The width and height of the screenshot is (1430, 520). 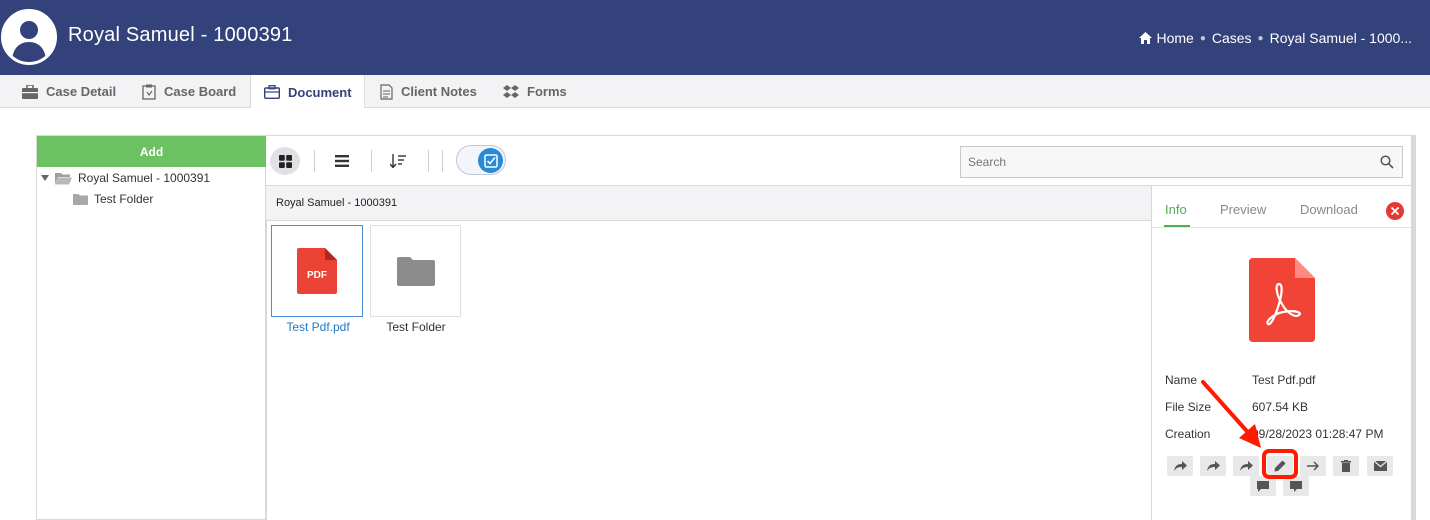 I want to click on close-panel-button, so click(x=1395, y=211).